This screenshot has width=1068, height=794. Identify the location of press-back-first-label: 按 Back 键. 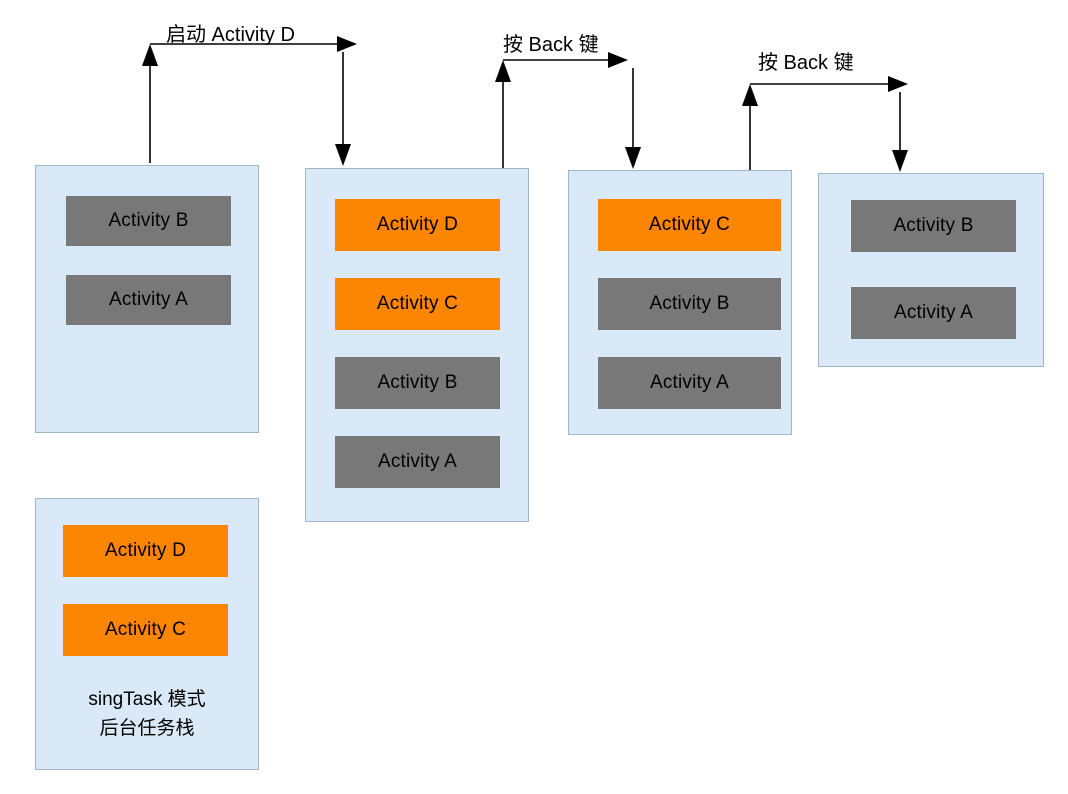
(551, 45).